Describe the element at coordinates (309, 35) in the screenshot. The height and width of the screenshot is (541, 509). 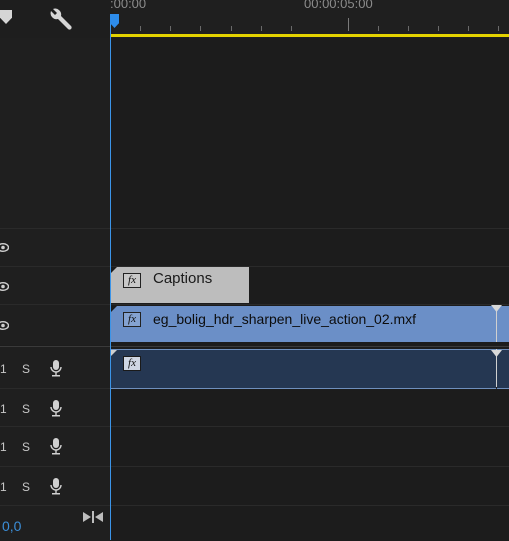
I see `work-area-bar` at that location.